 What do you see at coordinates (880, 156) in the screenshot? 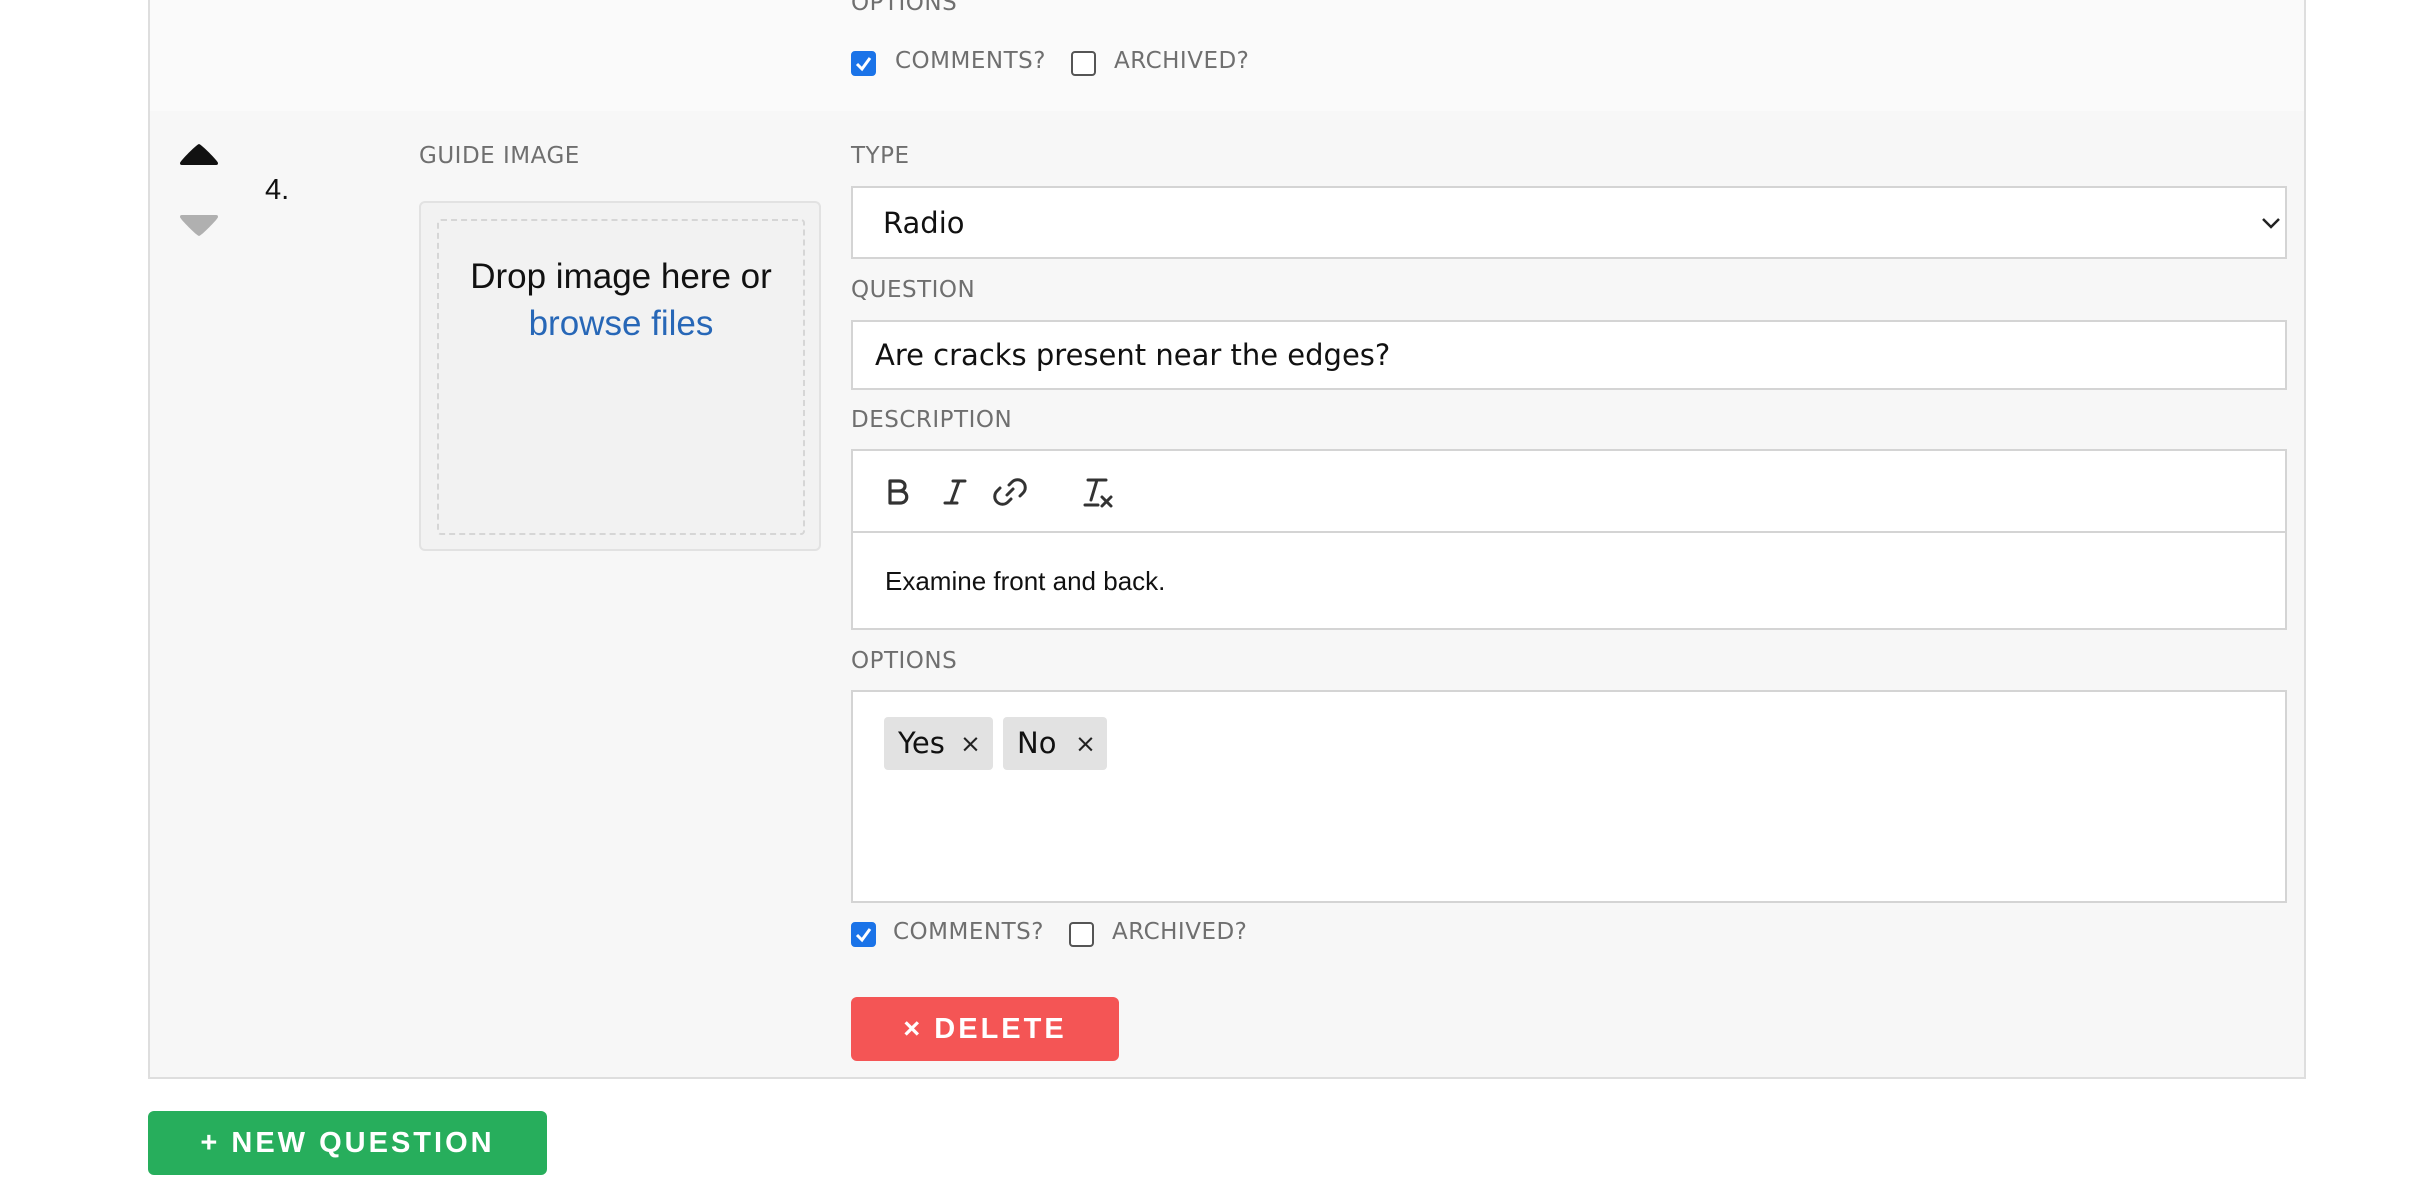
I see `type-label: TYPE` at bounding box center [880, 156].